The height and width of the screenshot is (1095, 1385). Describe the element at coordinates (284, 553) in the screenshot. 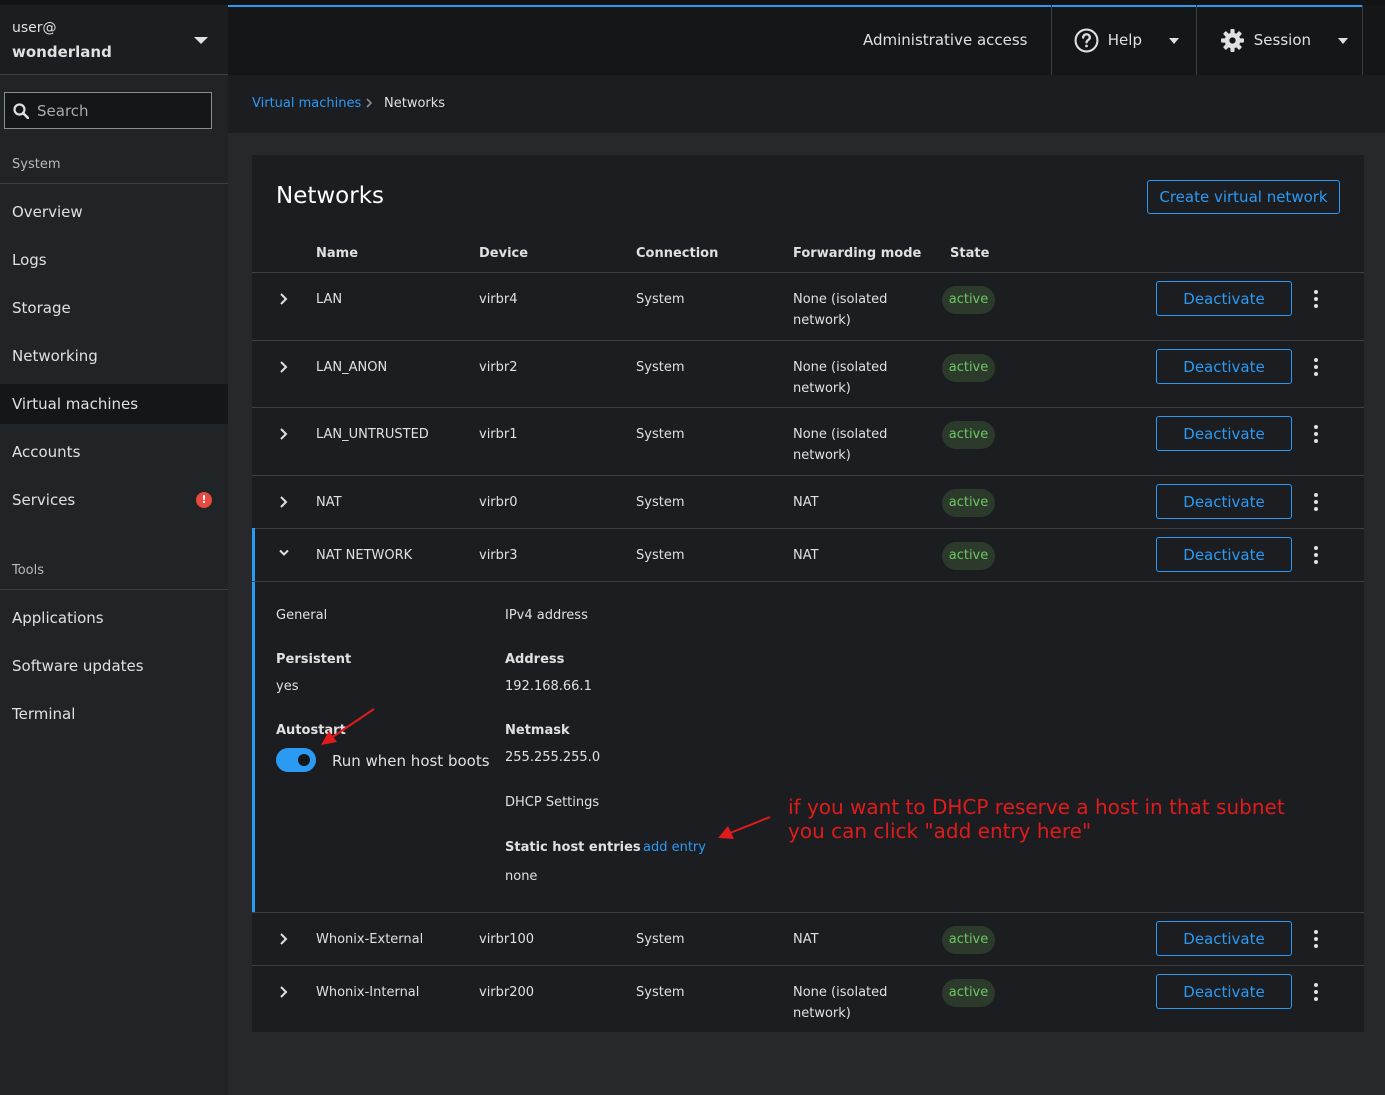

I see `chevron-down-icon` at that location.